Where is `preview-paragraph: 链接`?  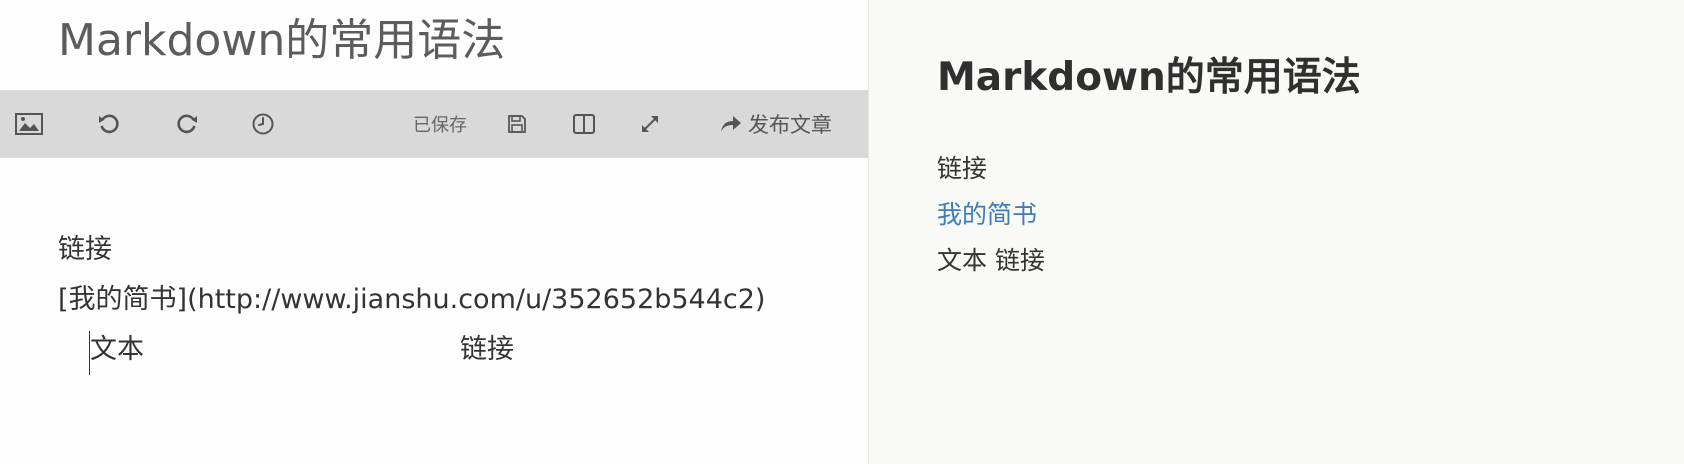 preview-paragraph: 链接 is located at coordinates (962, 168).